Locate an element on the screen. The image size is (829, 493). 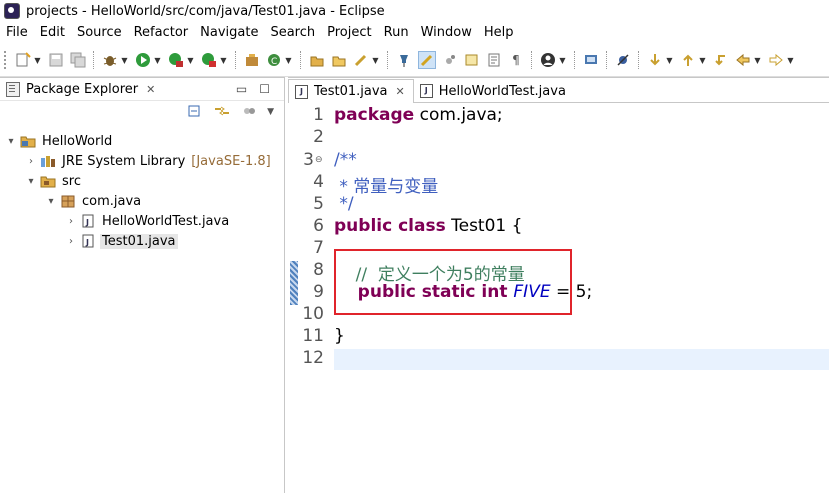
tab-package-explorer: Package Explorer ✕ is located at coordinates (80, 89).